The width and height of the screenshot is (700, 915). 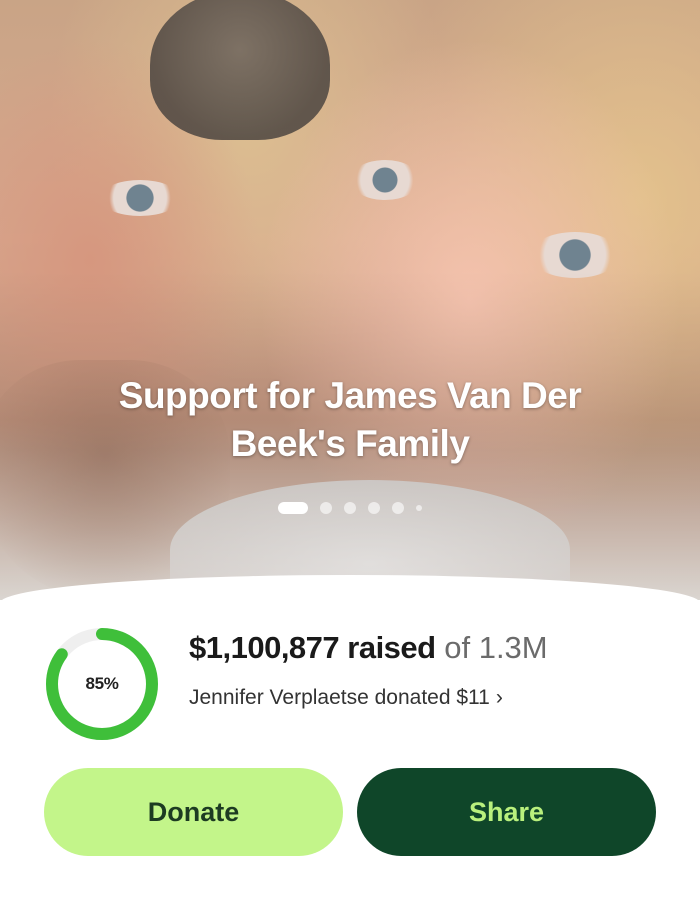 I want to click on progress-percent: 85%, so click(x=102, y=683).